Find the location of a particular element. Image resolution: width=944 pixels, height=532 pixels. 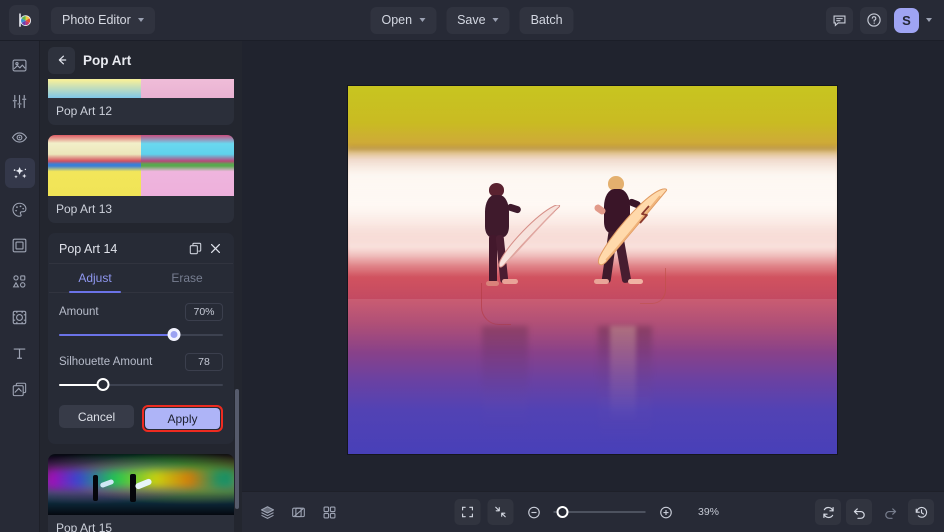

shrink-button is located at coordinates (500, 512).